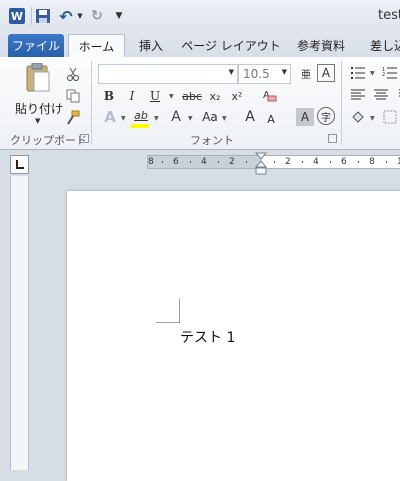  Describe the element at coordinates (321, 46) in the screenshot. I see `tab-references: 参考資料` at that location.